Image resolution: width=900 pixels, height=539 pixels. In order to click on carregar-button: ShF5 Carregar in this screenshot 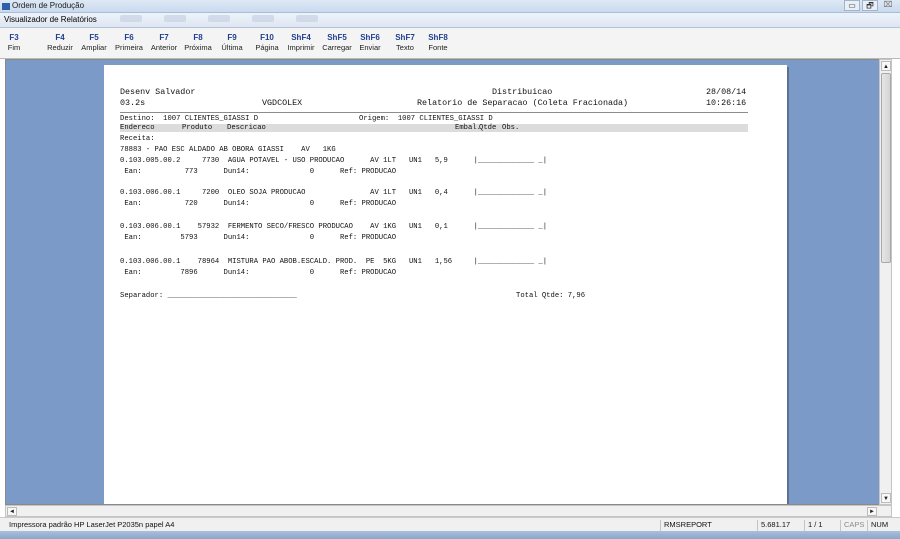, I will do `click(337, 42)`.